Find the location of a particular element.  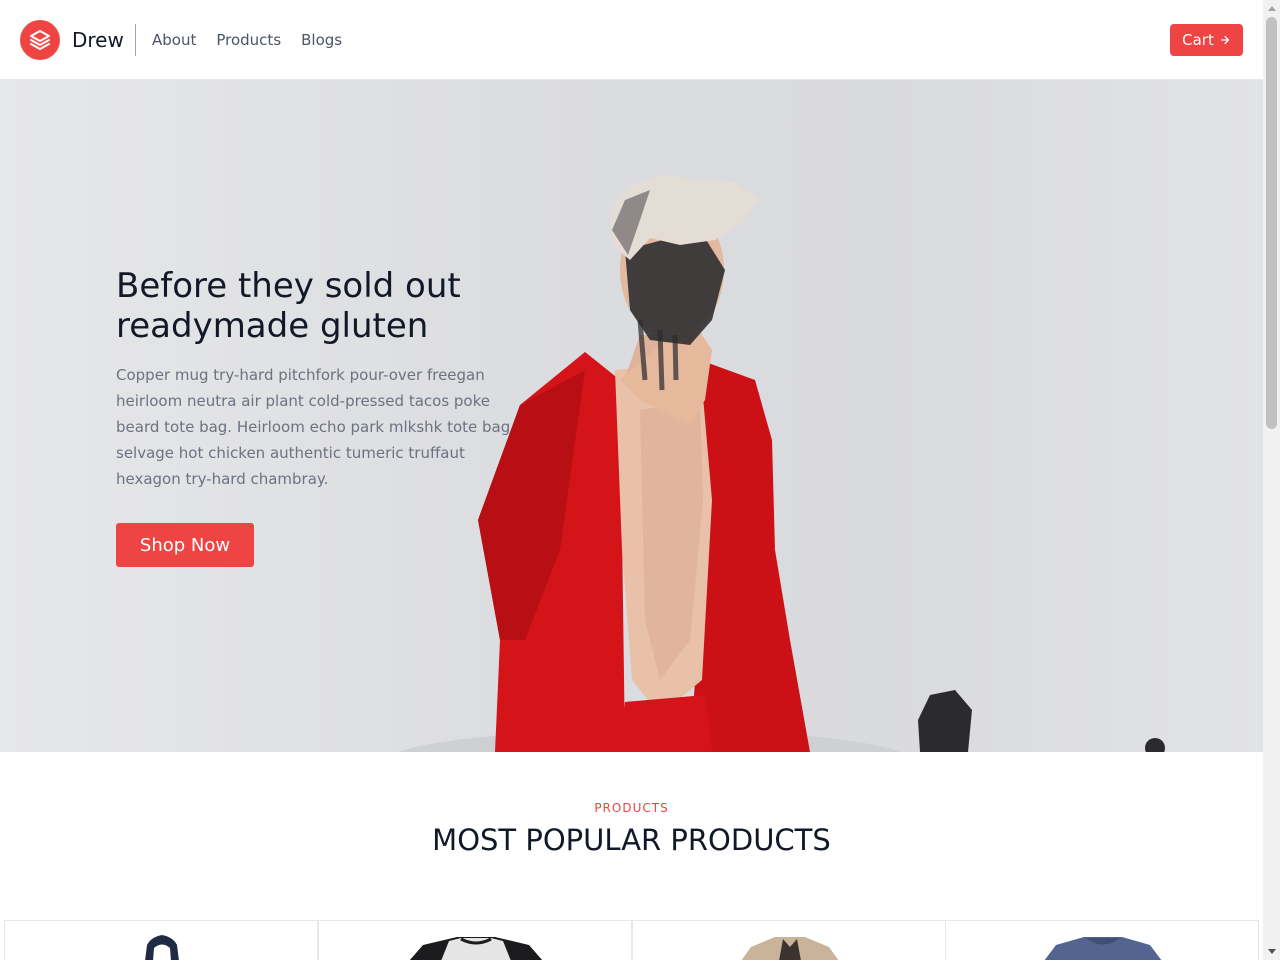

nav-link-blogs: Blogs is located at coordinates (321, 40).